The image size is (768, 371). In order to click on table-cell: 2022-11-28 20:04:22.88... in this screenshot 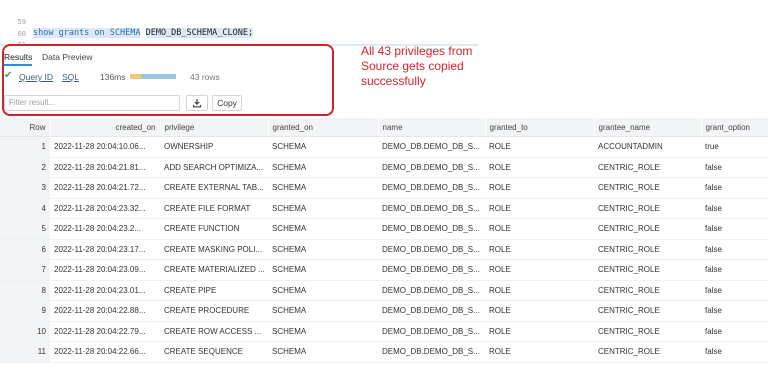, I will do `click(105, 311)`.